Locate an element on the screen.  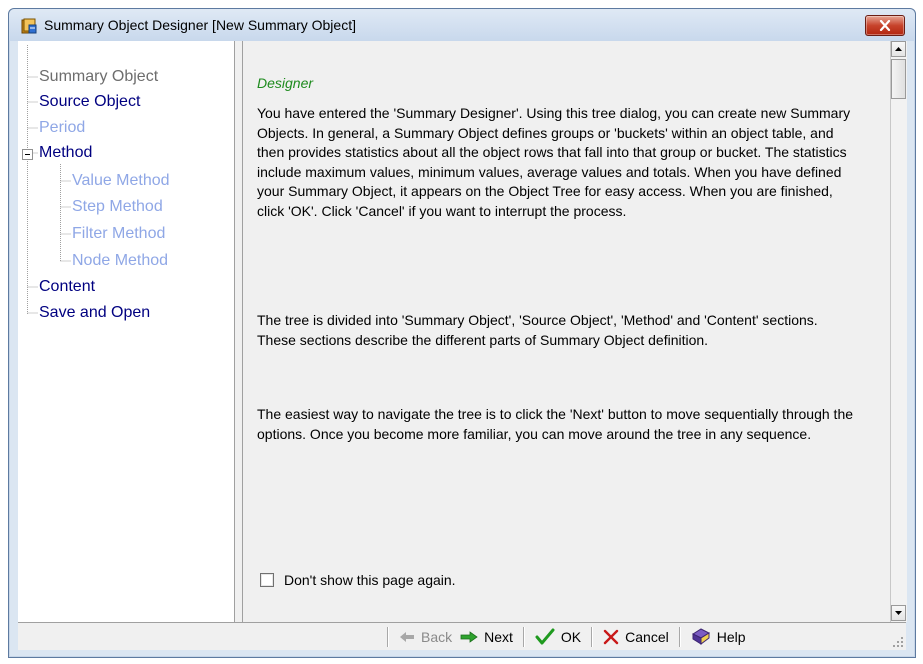
ok-label: OK is located at coordinates (571, 636).